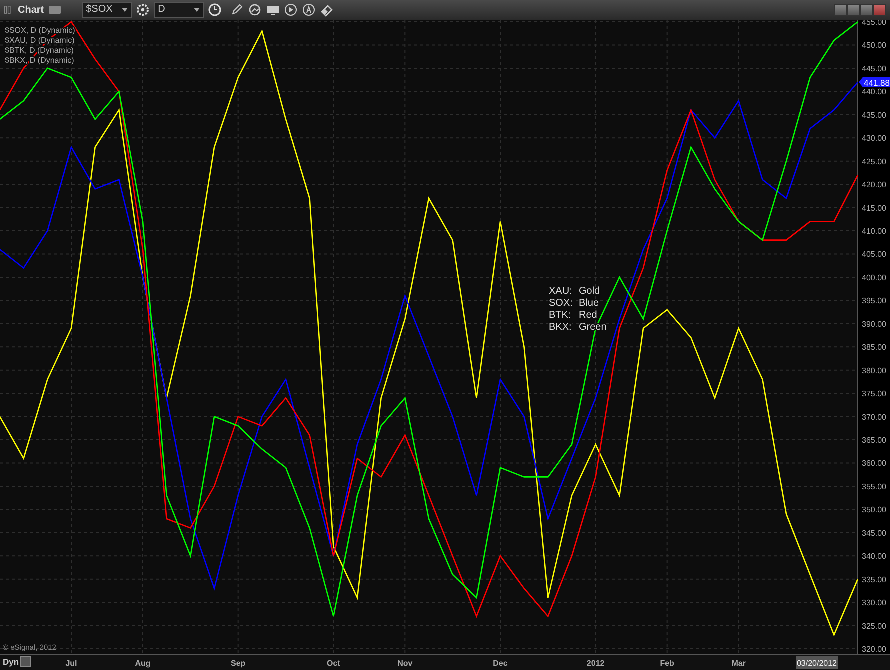  Describe the element at coordinates (589, 291) in the screenshot. I see `annotation-value: Gold` at that location.